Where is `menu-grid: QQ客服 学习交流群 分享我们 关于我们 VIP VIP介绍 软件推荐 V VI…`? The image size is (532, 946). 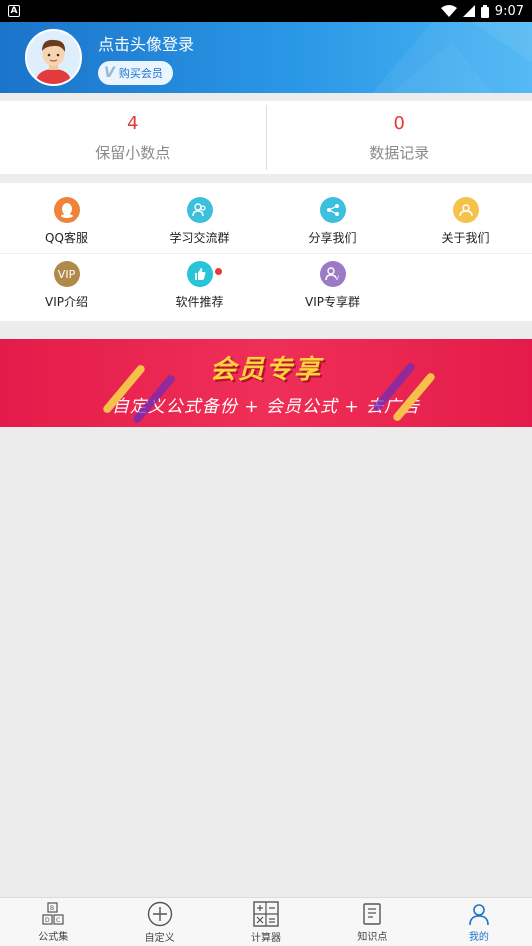
menu-grid: QQ客服 学习交流群 分享我们 关于我们 VIP VIP介绍 软件推荐 V VI… is located at coordinates (266, 252).